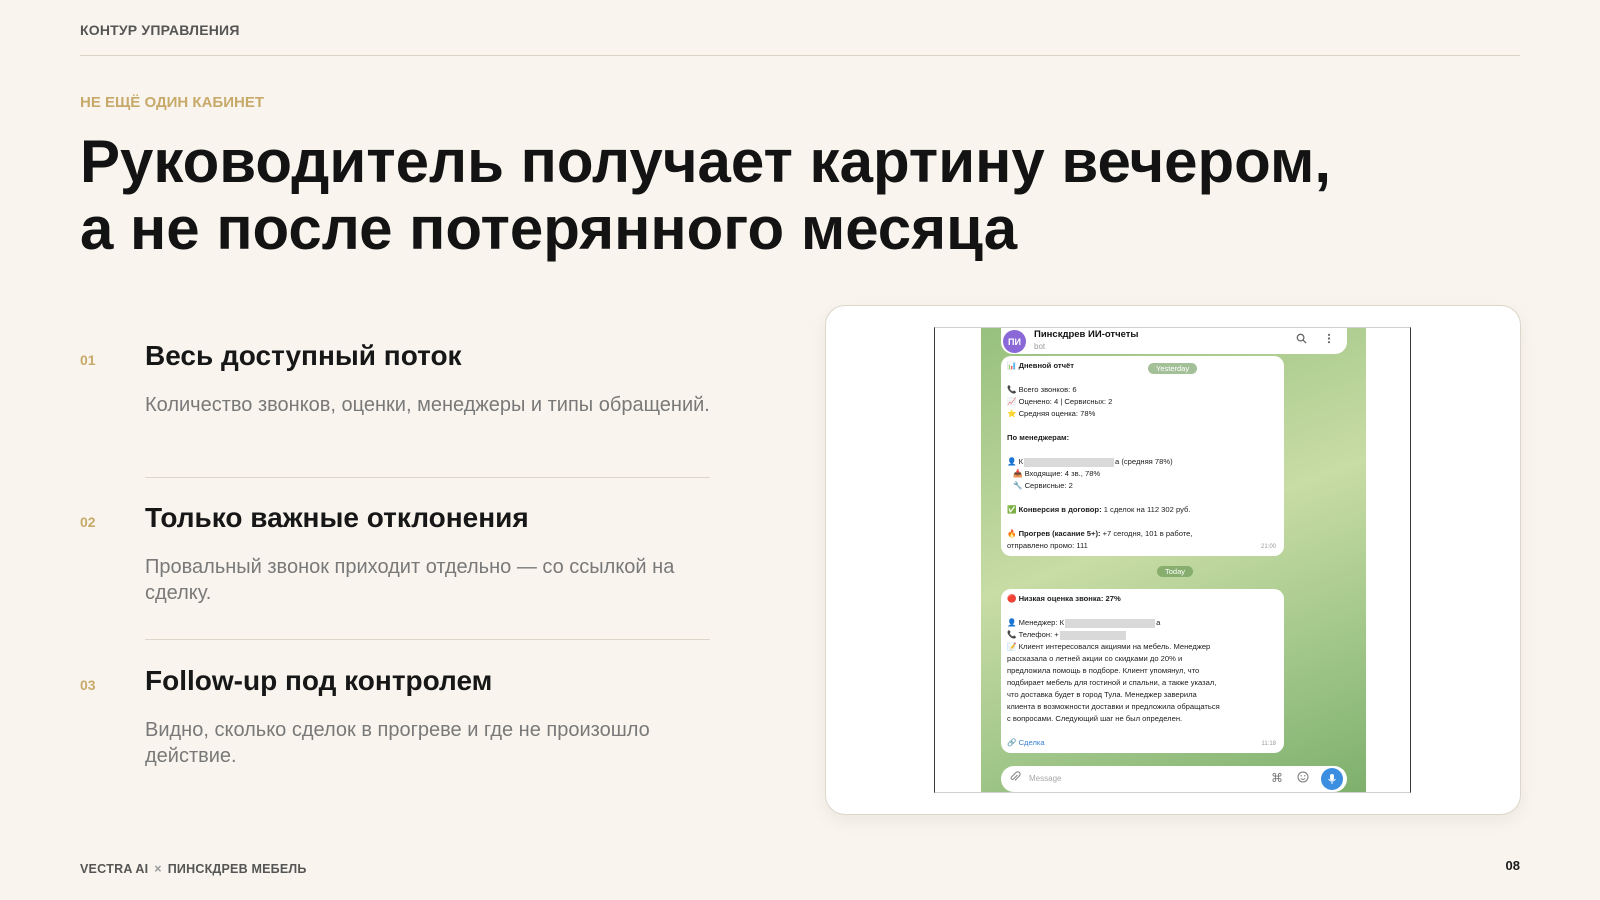 The height and width of the screenshot is (900, 1600). I want to click on message-time: 21:00, so click(1268, 547).